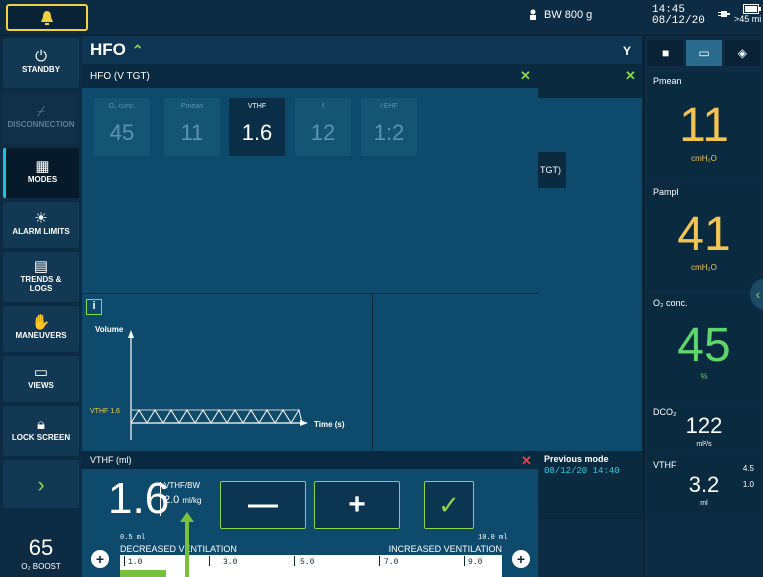 Image resolution: width=763 pixels, height=577 pixels. What do you see at coordinates (323, 132) in the screenshot?
I see `param-value: 12` at bounding box center [323, 132].